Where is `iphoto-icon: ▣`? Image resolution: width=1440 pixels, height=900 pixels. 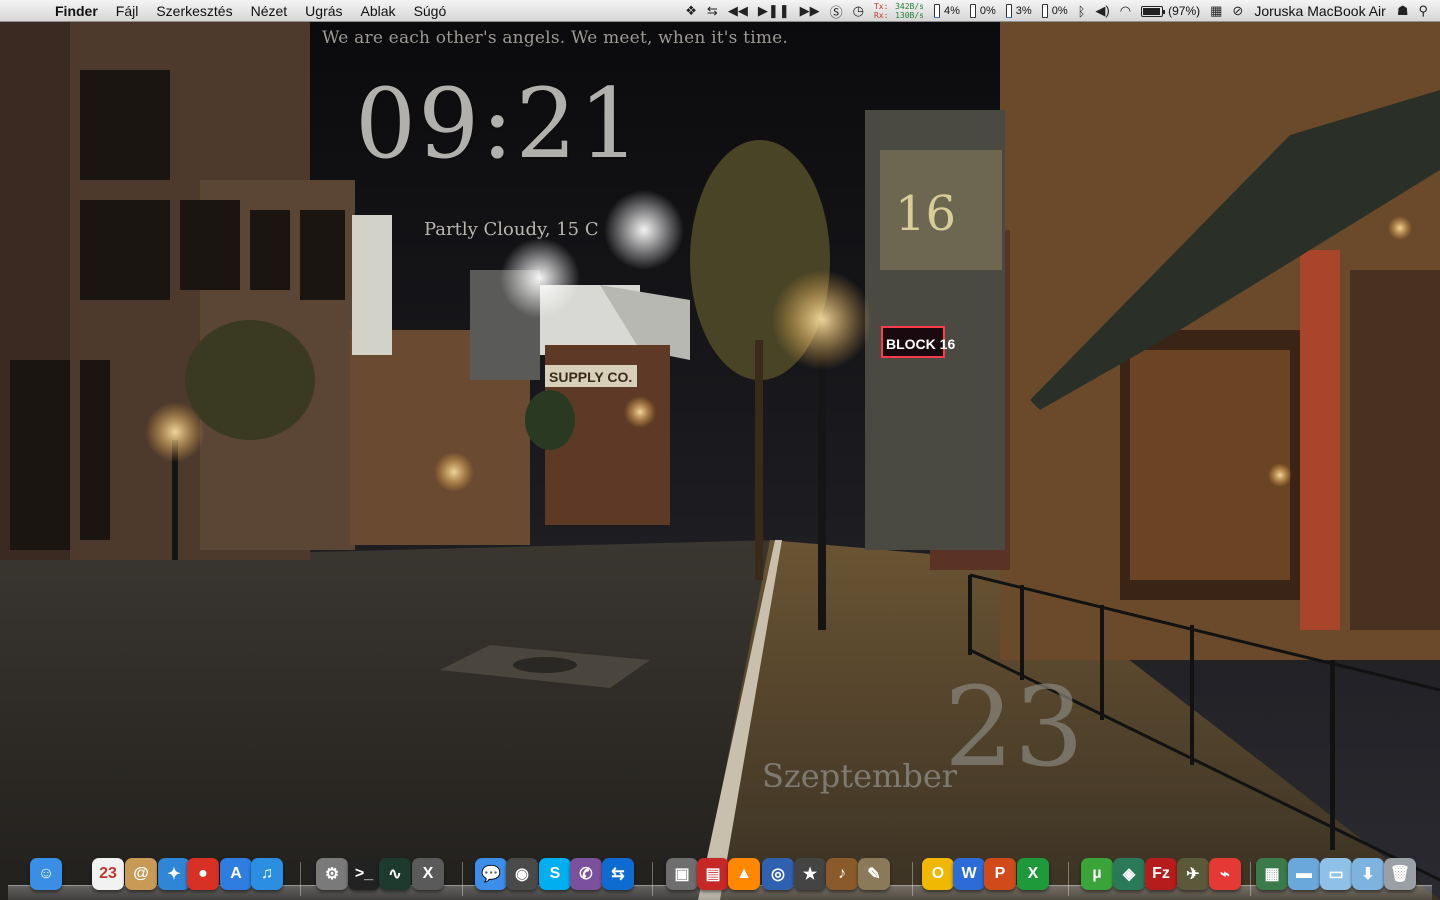
iphoto-icon: ▣ is located at coordinates (682, 874).